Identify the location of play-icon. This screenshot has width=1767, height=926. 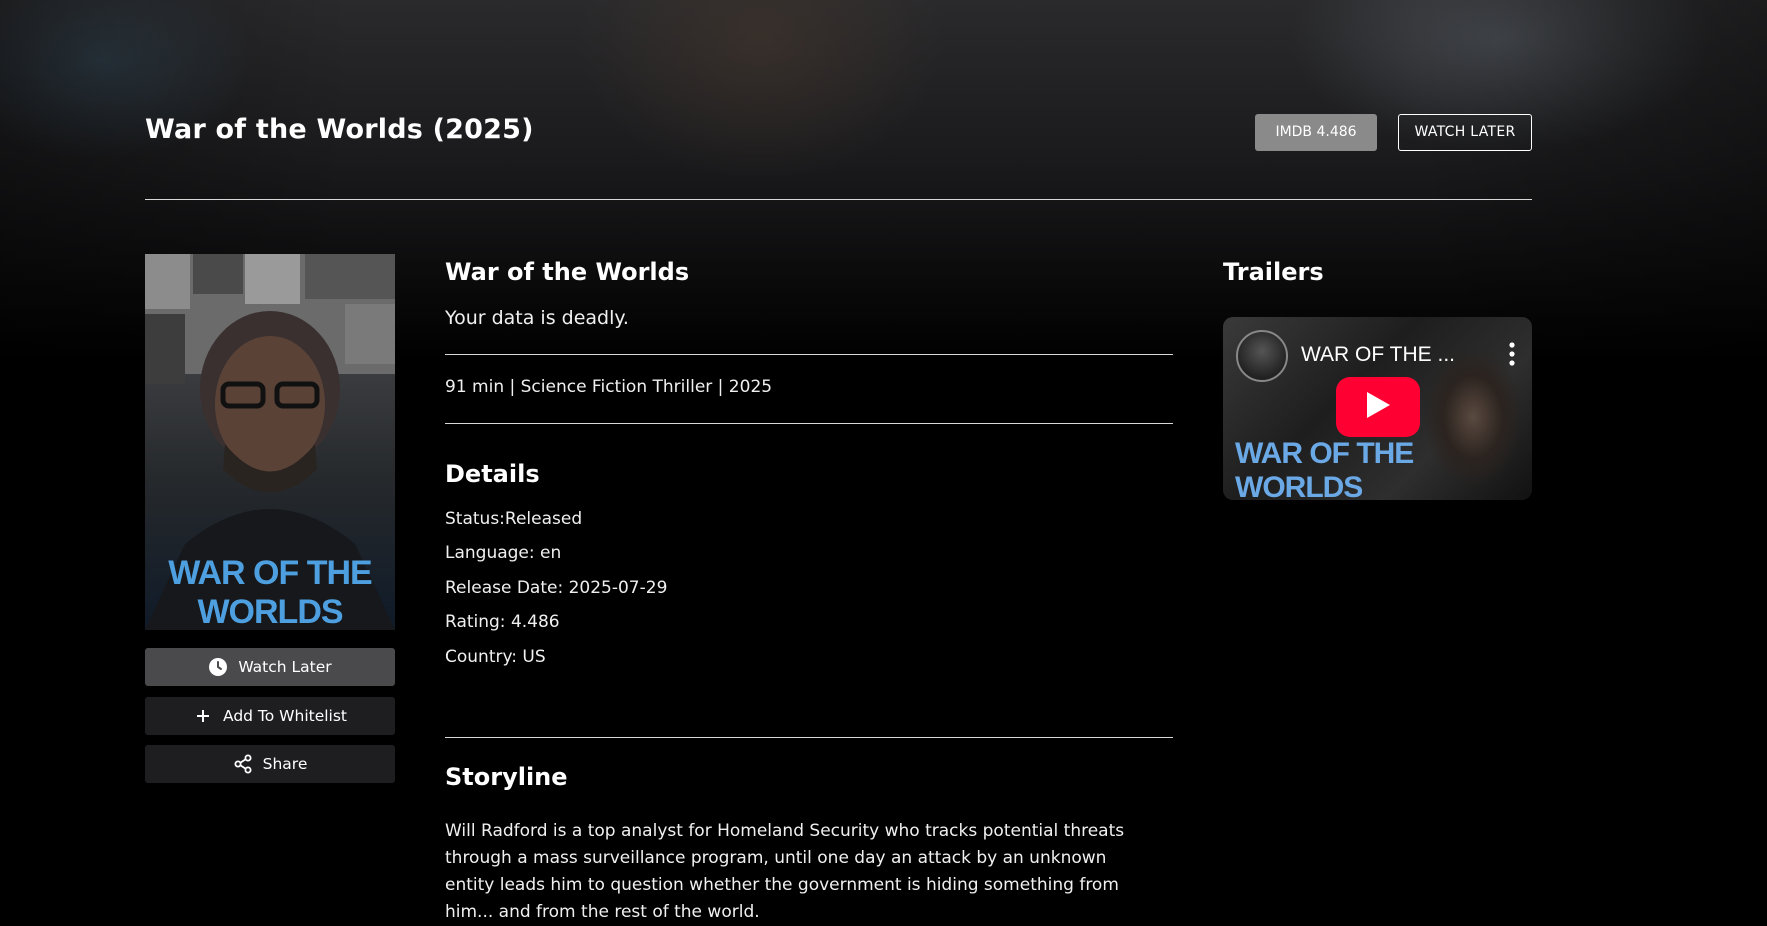
(1378, 407).